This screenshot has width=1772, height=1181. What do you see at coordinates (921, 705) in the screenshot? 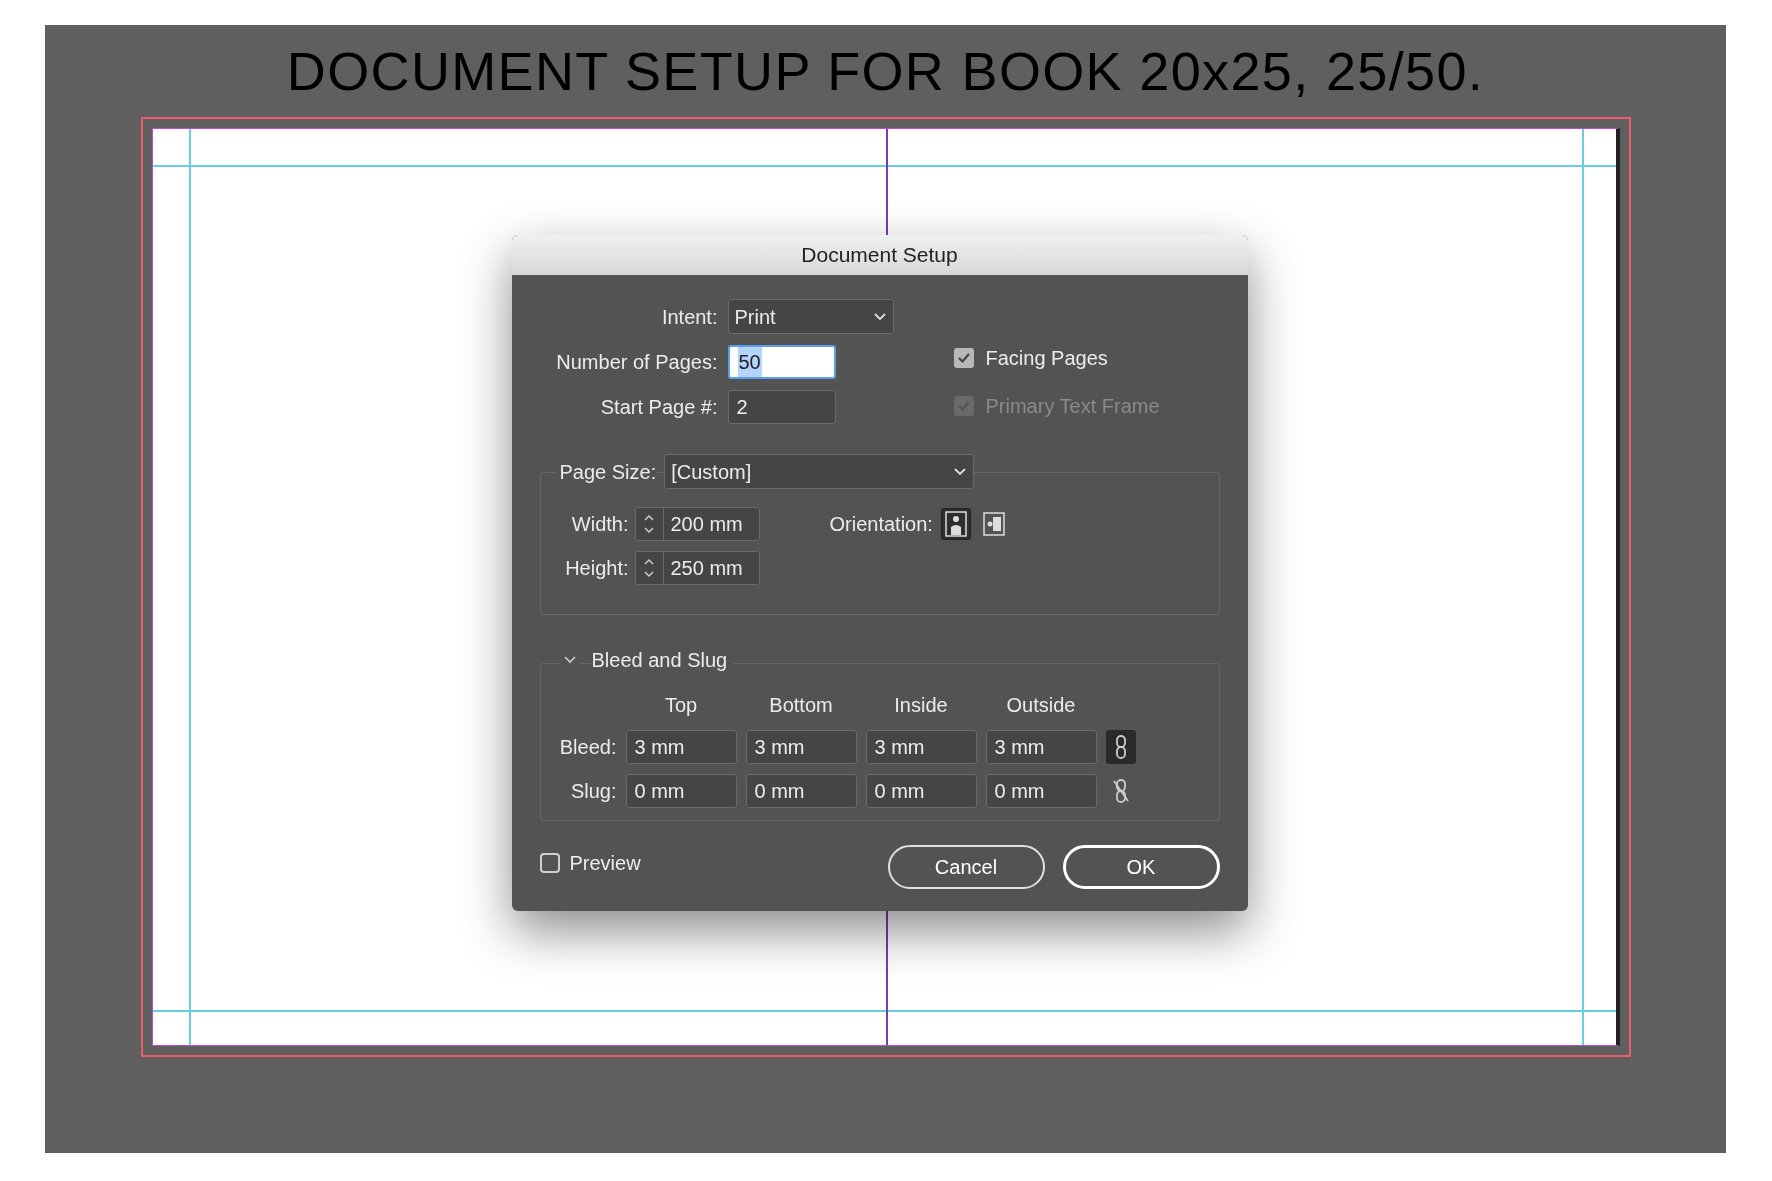
I see `column-header: Inside` at bounding box center [921, 705].